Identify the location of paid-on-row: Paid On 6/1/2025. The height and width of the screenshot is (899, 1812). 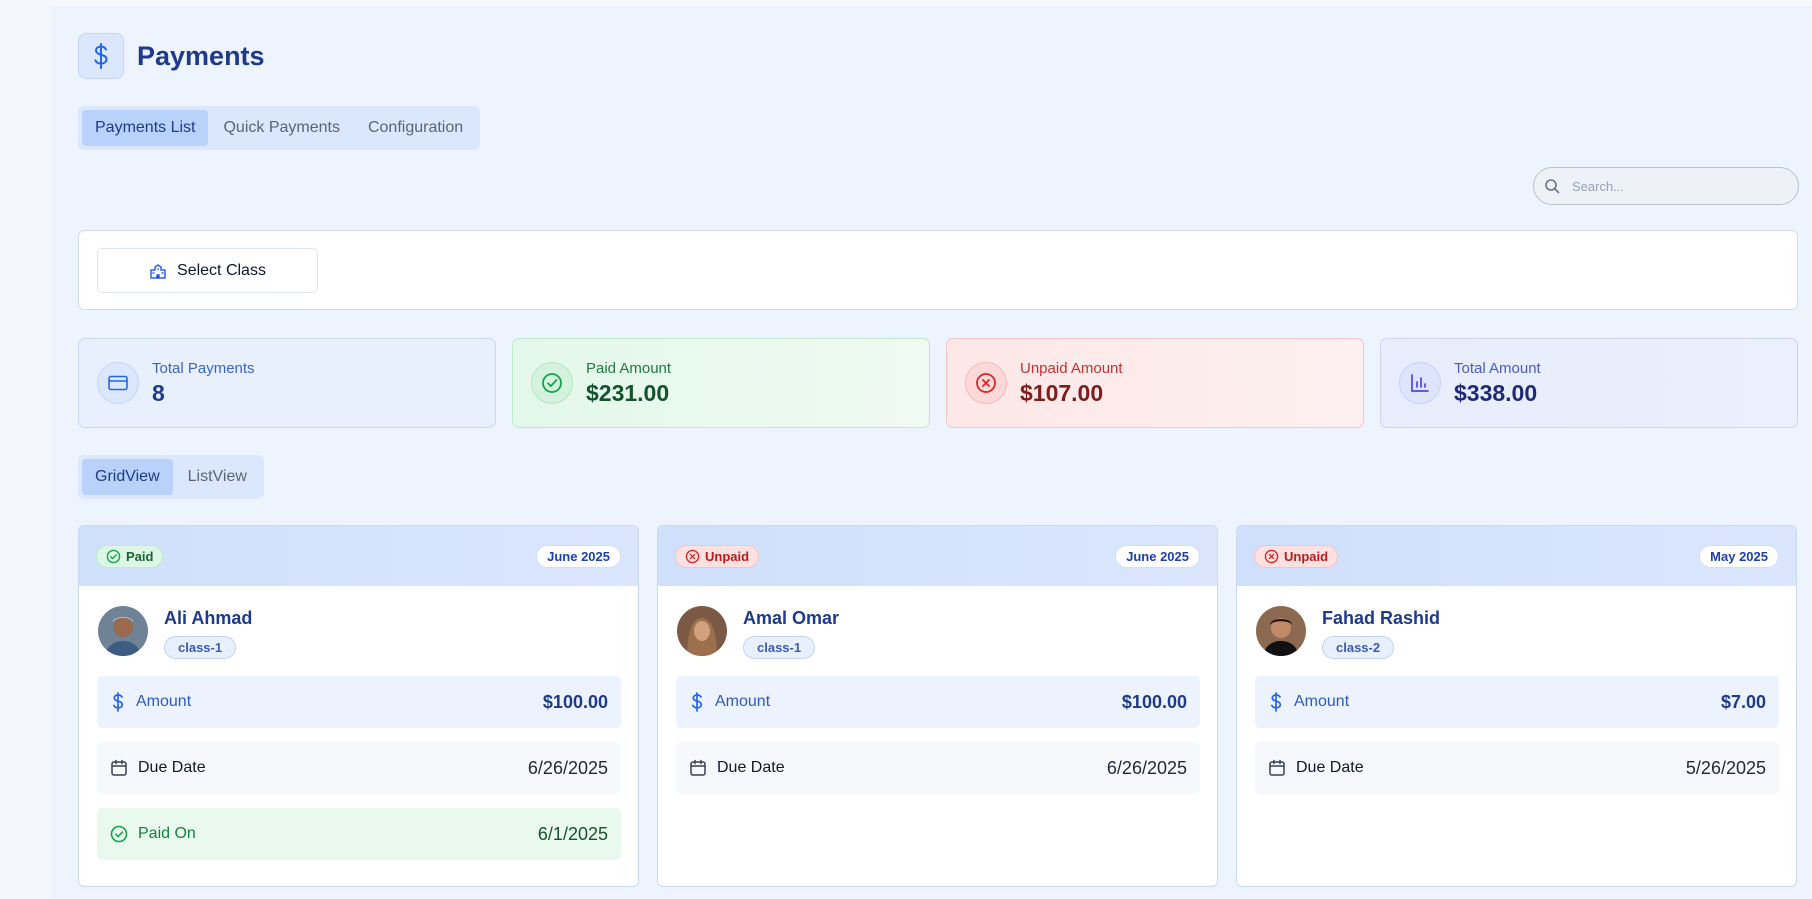
(359, 834).